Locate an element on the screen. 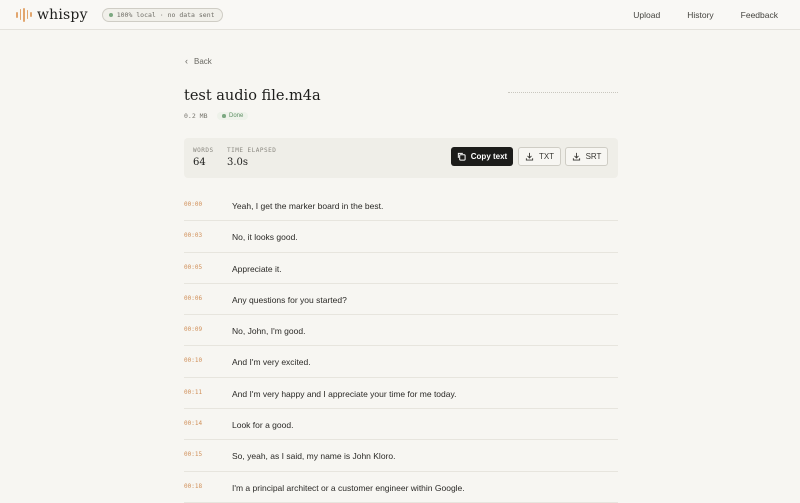  nav-upload: Upload is located at coordinates (646, 15).